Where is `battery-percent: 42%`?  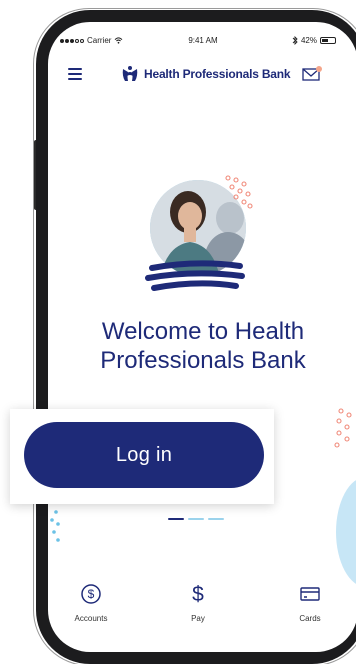 battery-percent: 42% is located at coordinates (308, 40).